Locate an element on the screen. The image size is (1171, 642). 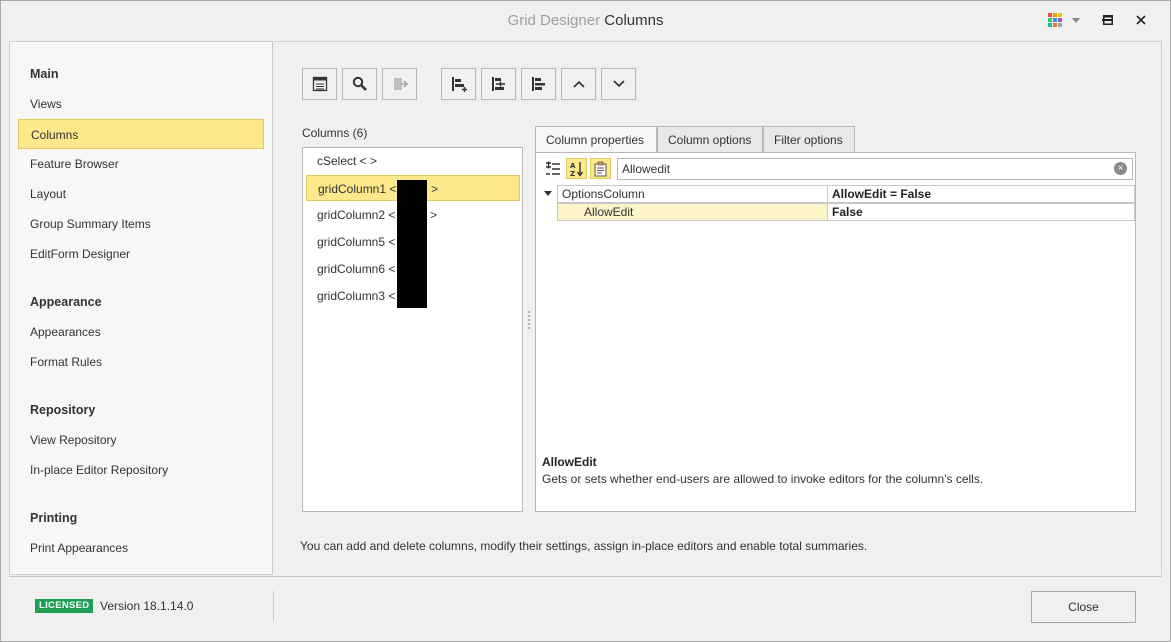
delete-column-button is located at coordinates (538, 84).